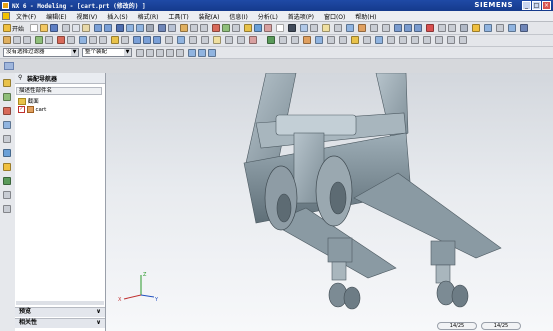 The width and height of the screenshot is (553, 331). What do you see at coordinates (253, 40) in the screenshot?
I see `sweep-icon` at bounding box center [253, 40].